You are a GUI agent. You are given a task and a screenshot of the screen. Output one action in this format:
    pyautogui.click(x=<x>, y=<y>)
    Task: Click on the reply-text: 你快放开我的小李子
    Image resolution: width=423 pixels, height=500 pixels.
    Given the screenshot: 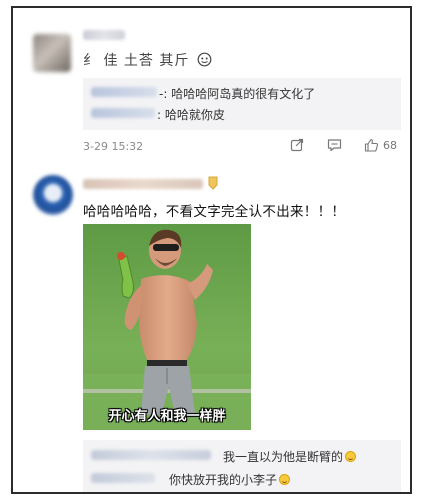 What is the action you would take?
    pyautogui.click(x=230, y=479)
    